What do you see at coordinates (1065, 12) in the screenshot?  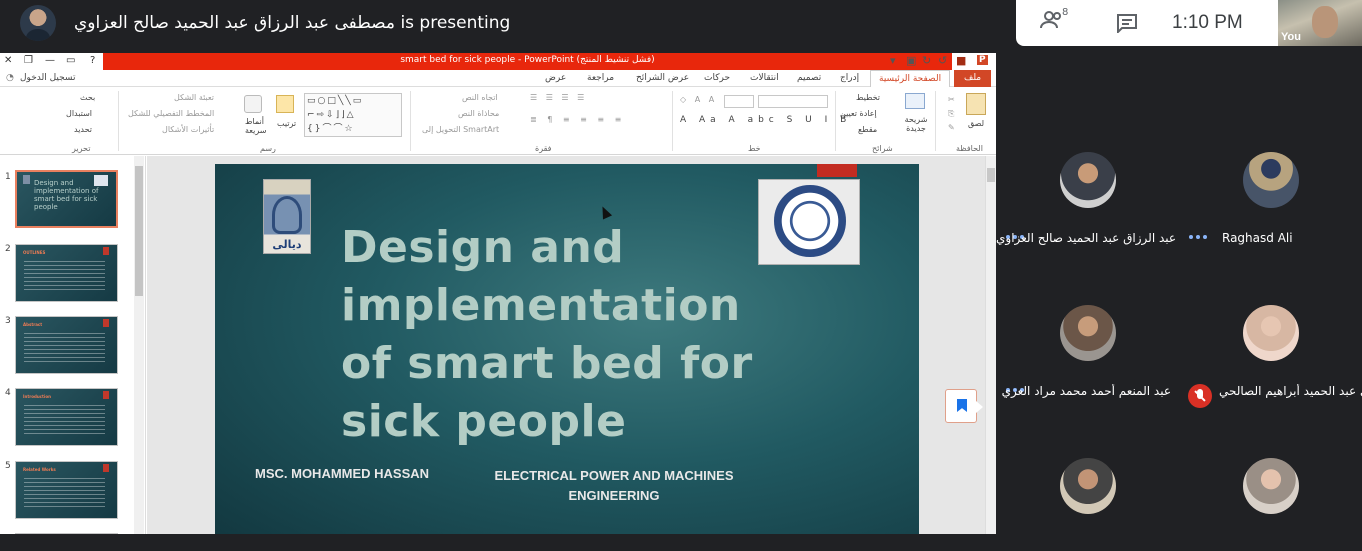 I see `participant-count: 8` at bounding box center [1065, 12].